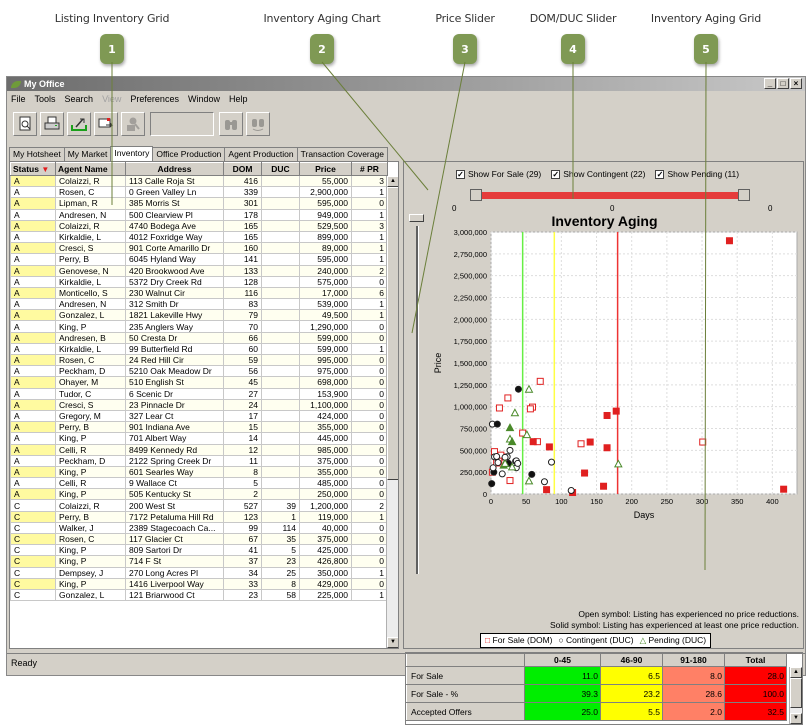 The height and width of the screenshot is (725, 812). I want to click on table-row: A Rosen, C0 Green Valley Ln 339 2,900,000 1, so click(199, 192).